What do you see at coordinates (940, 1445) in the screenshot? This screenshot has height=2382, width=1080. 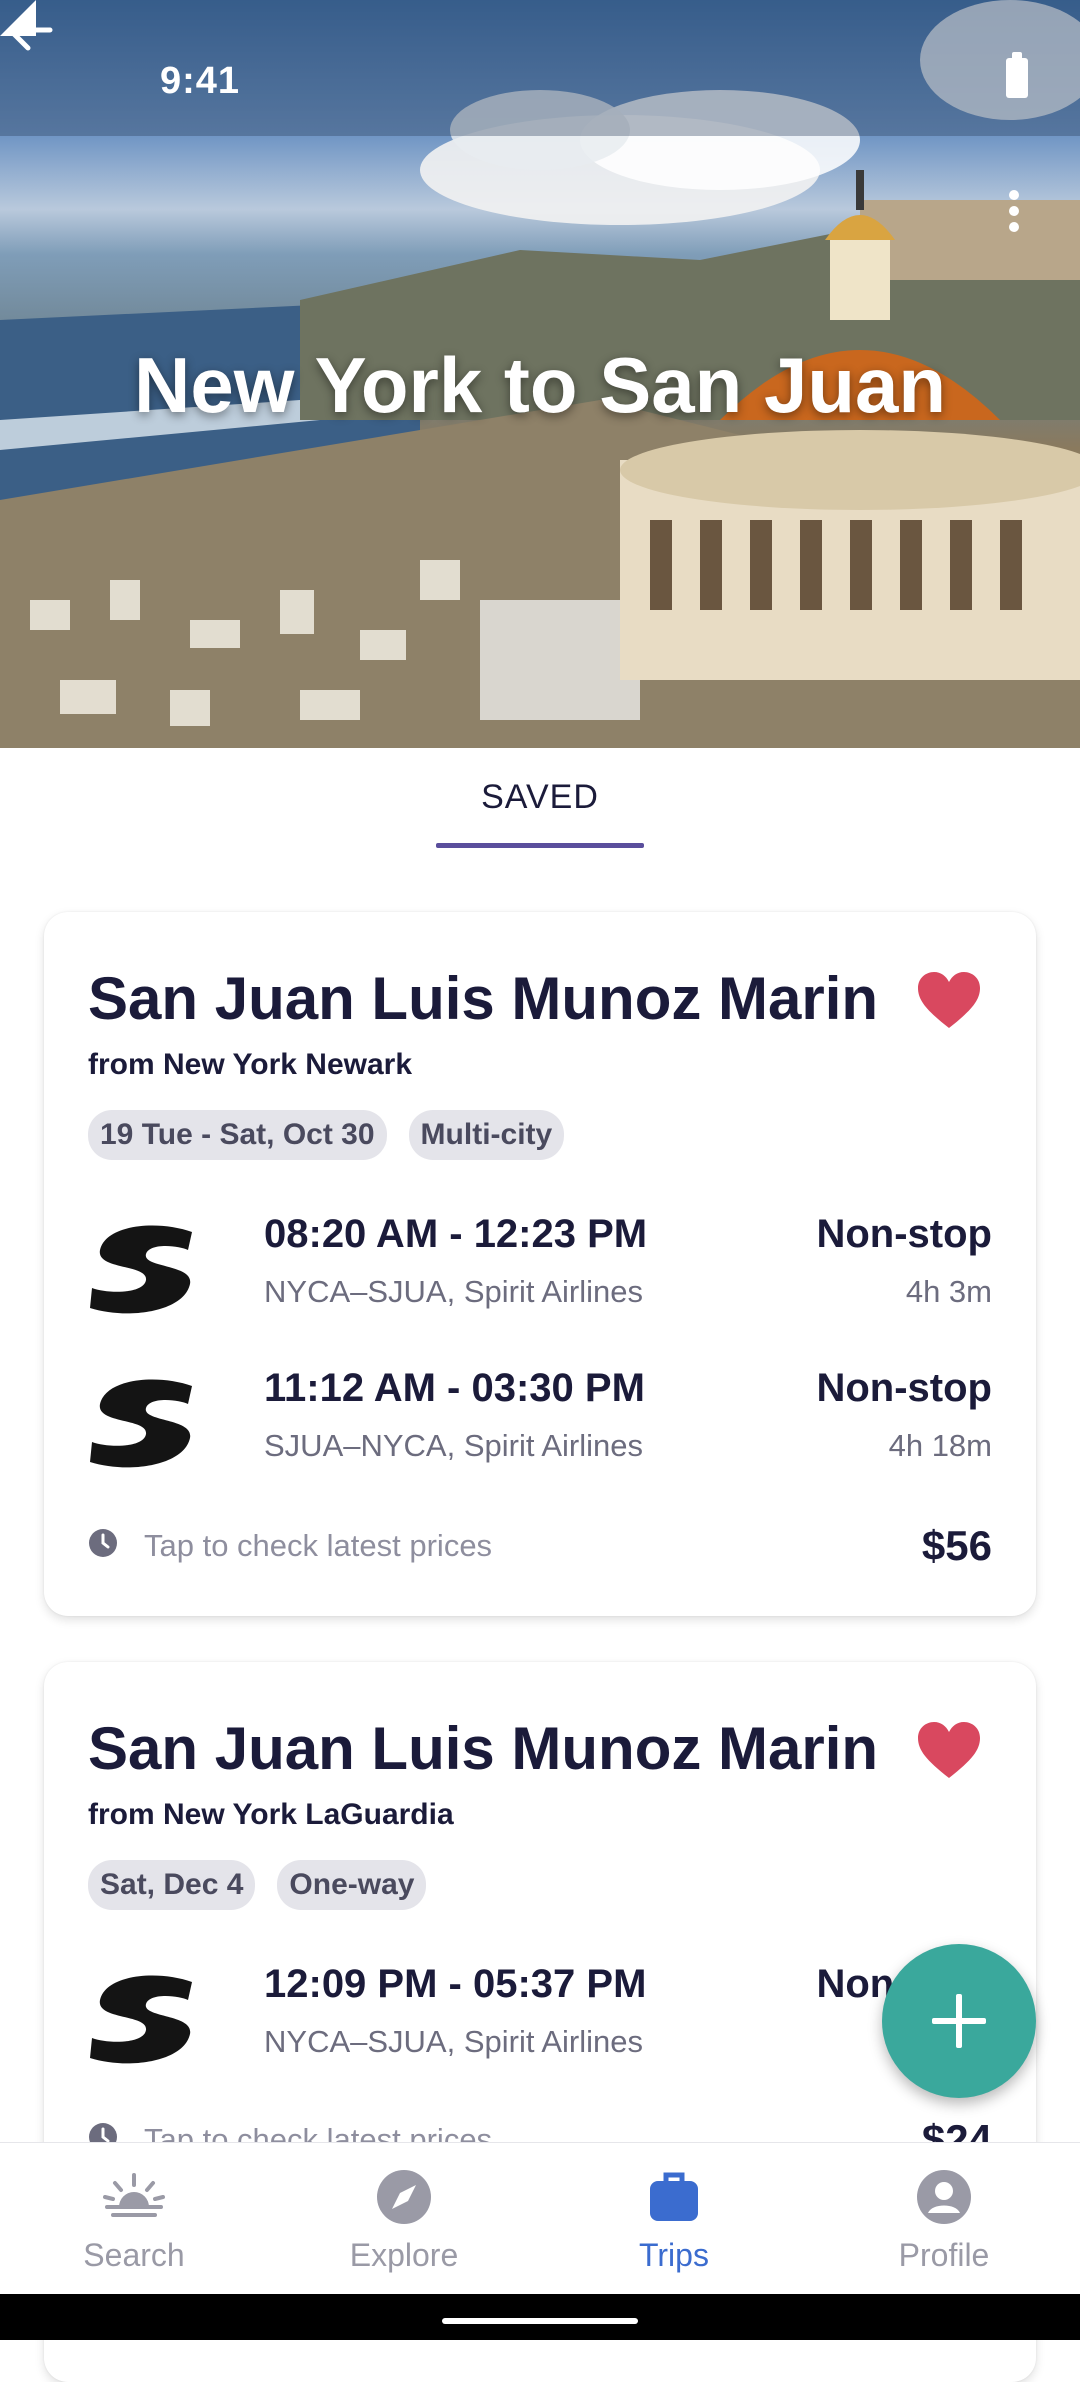 I see `leg-duration: 4h 18m` at bounding box center [940, 1445].